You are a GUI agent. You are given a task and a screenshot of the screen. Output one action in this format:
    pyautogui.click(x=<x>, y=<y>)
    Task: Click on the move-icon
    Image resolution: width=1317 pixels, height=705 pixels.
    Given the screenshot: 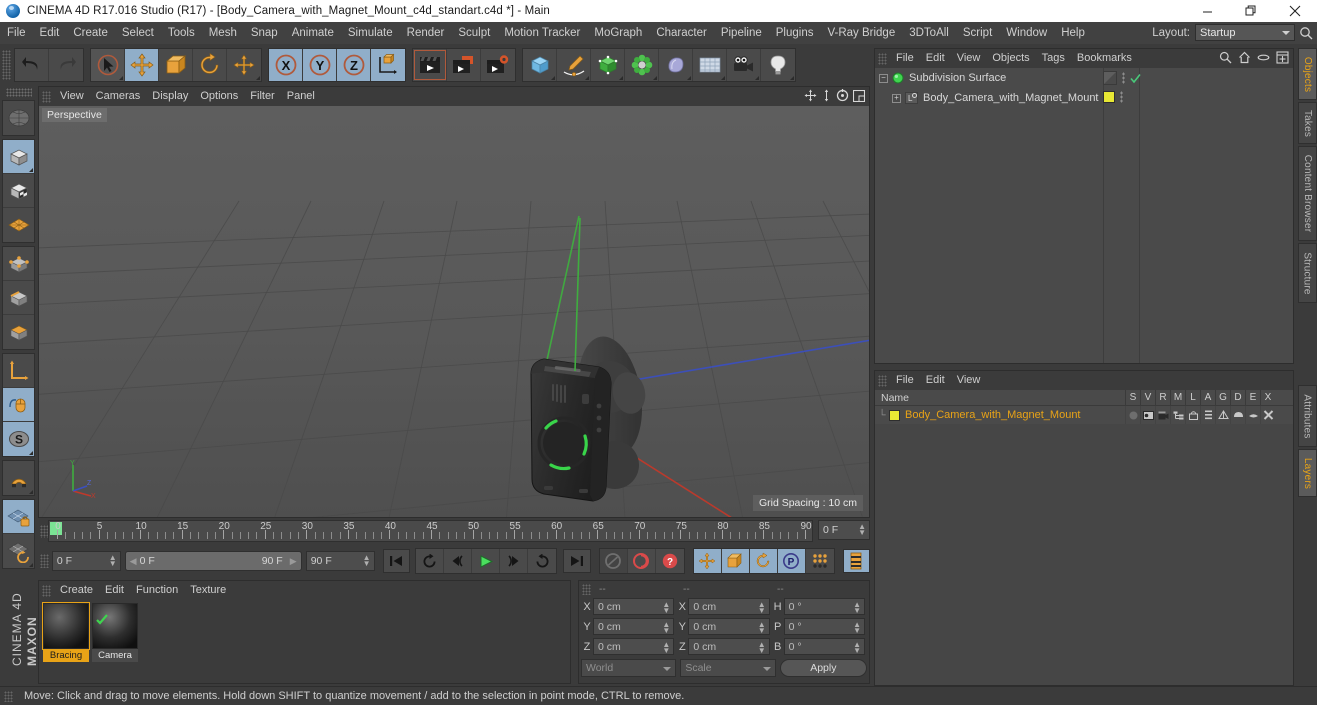 What is the action you would take?
    pyautogui.click(x=142, y=65)
    